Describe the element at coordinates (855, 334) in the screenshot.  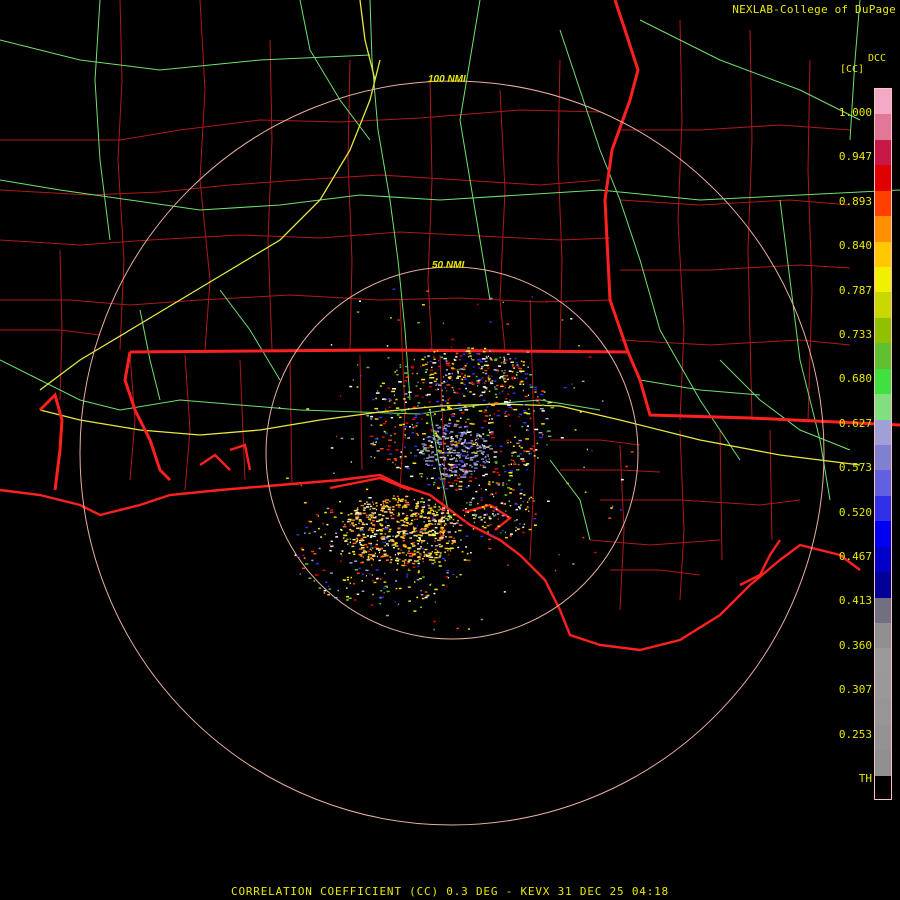
I see `legend-tick-label: 0.733` at that location.